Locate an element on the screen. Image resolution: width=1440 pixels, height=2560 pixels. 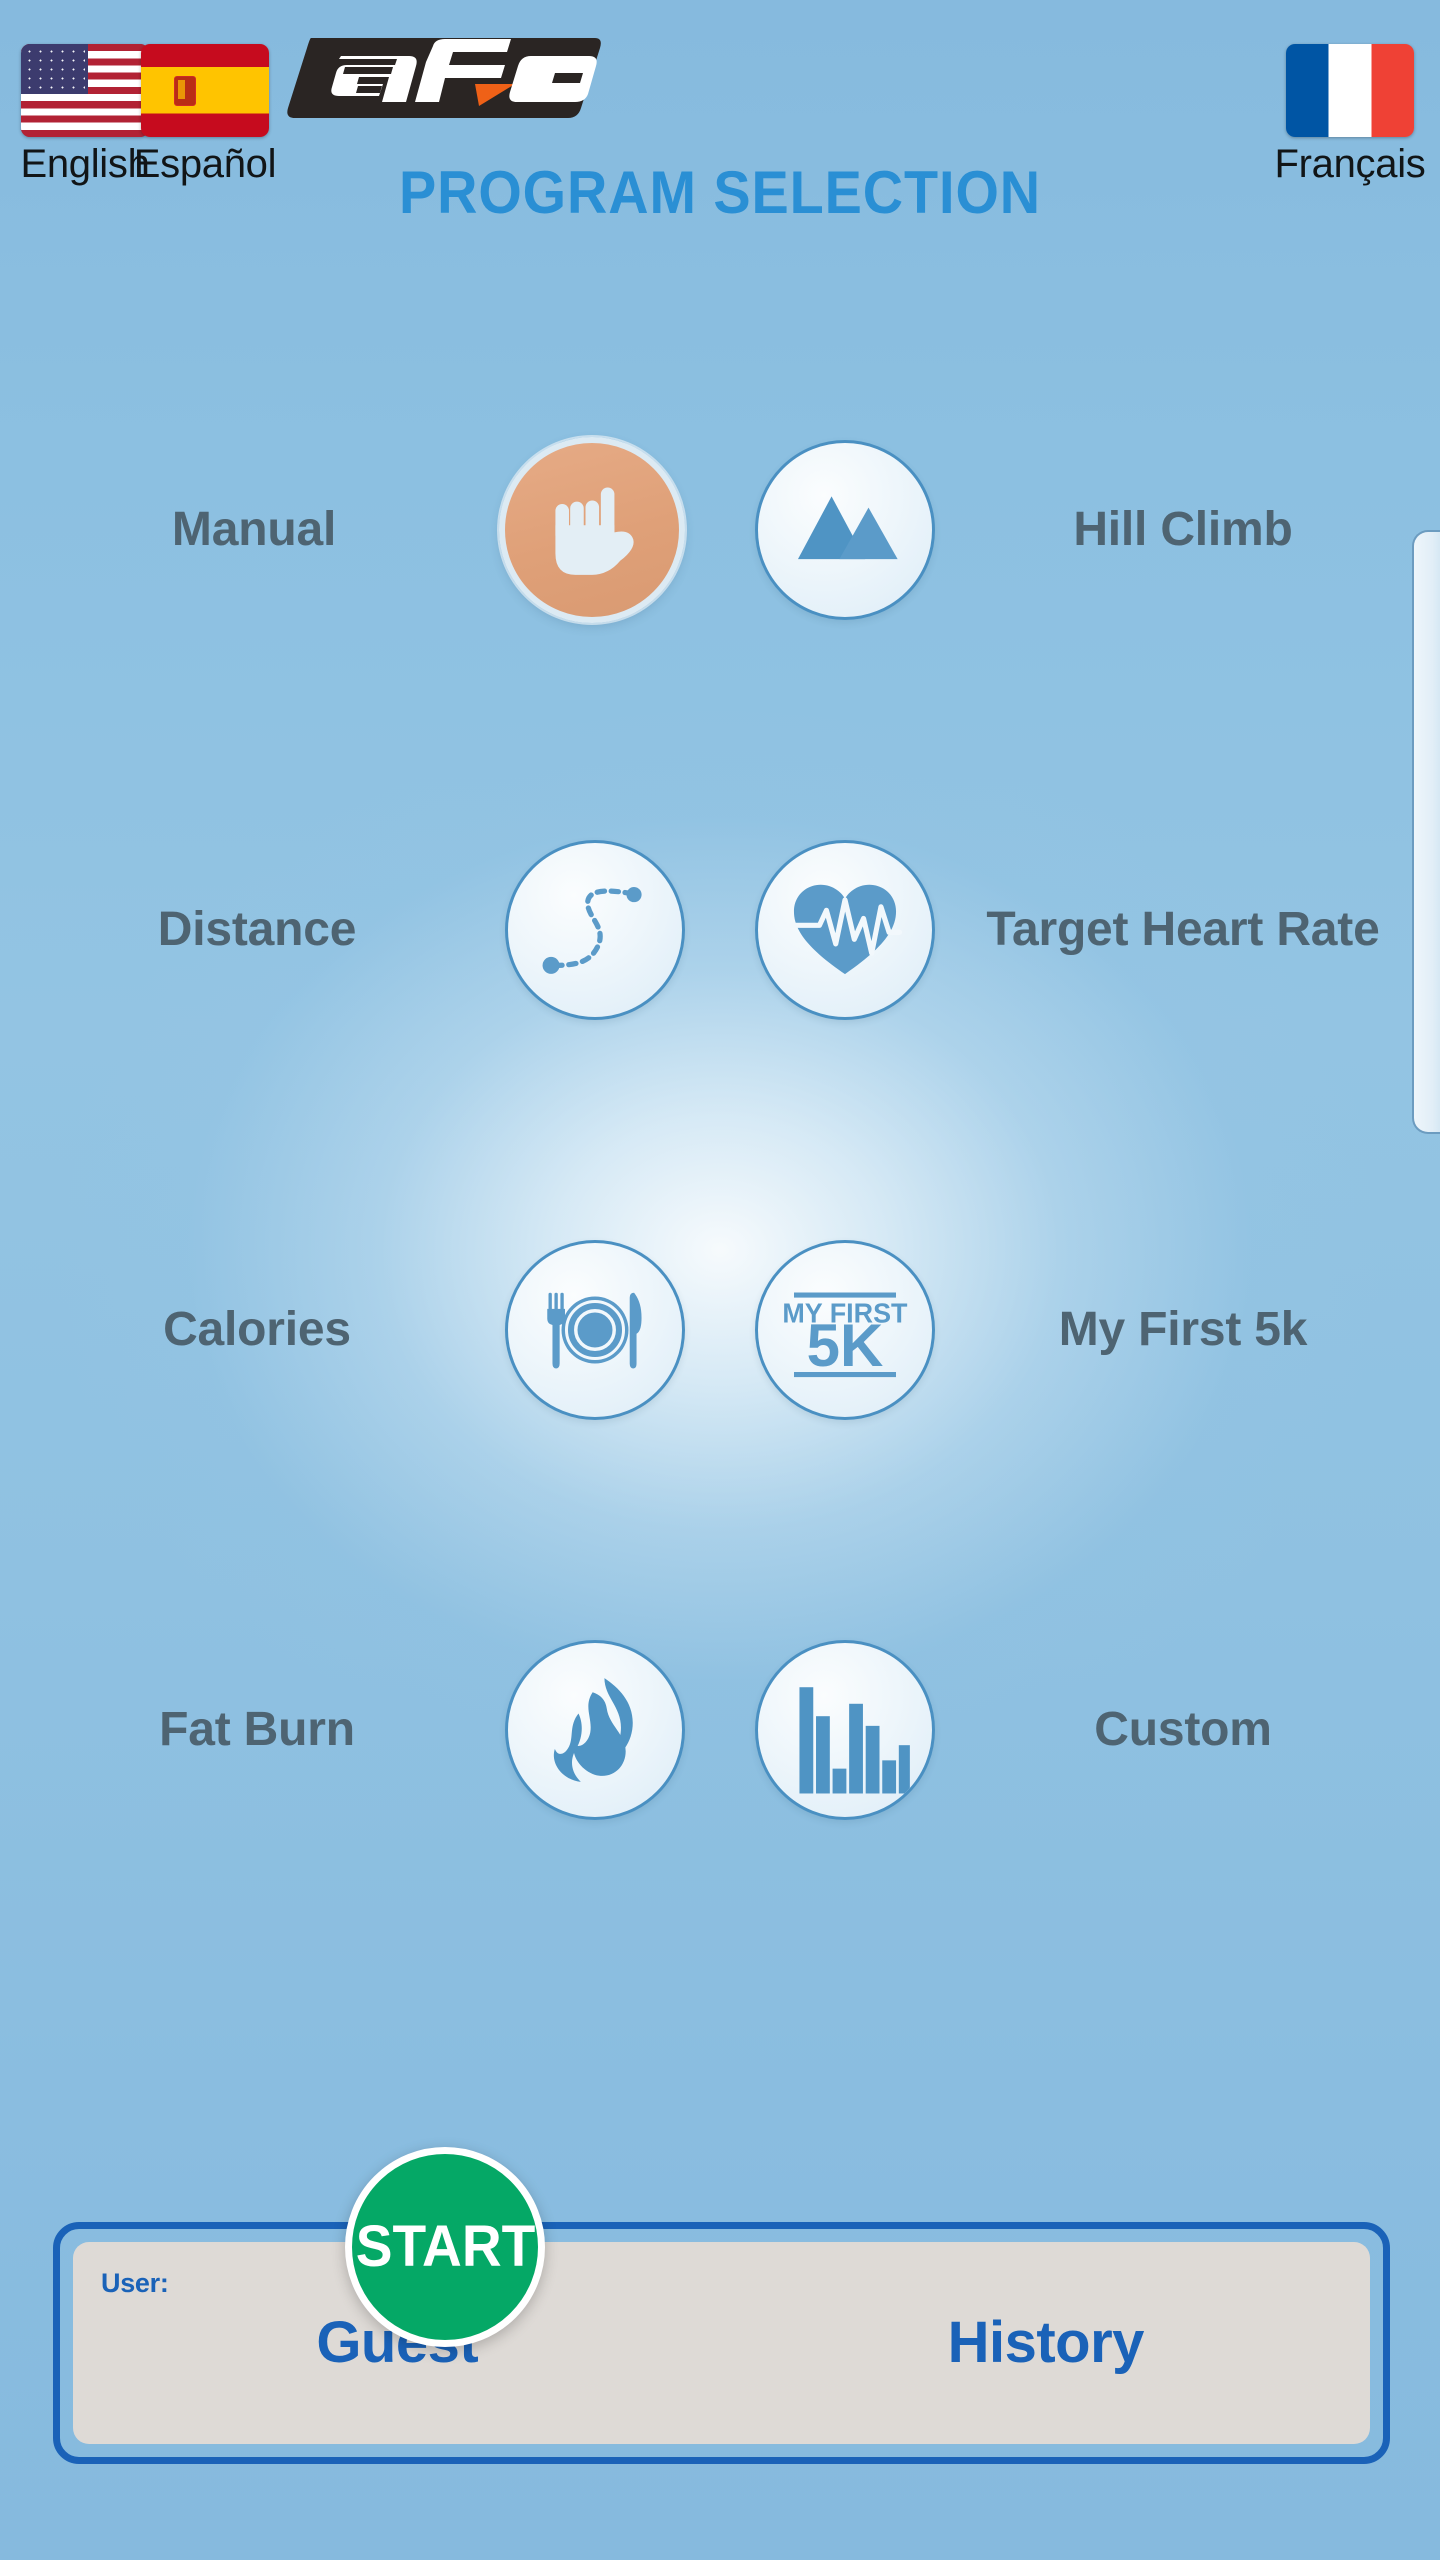
heart-ecg-icon is located at coordinates (845, 930).